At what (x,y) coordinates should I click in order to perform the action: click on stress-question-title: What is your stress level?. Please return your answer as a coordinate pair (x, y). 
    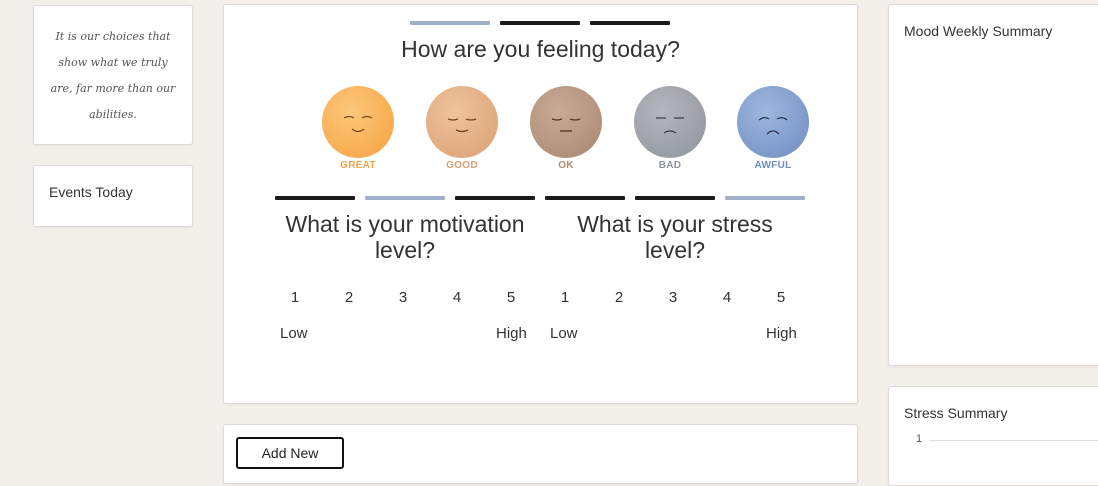
    Looking at the image, I should click on (675, 237).